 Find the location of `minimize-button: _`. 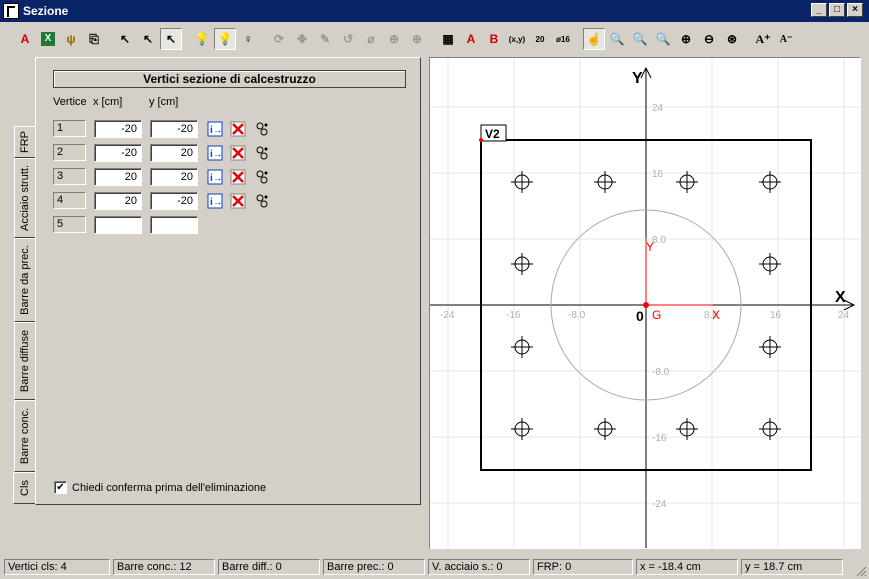

minimize-button: _ is located at coordinates (819, 10).